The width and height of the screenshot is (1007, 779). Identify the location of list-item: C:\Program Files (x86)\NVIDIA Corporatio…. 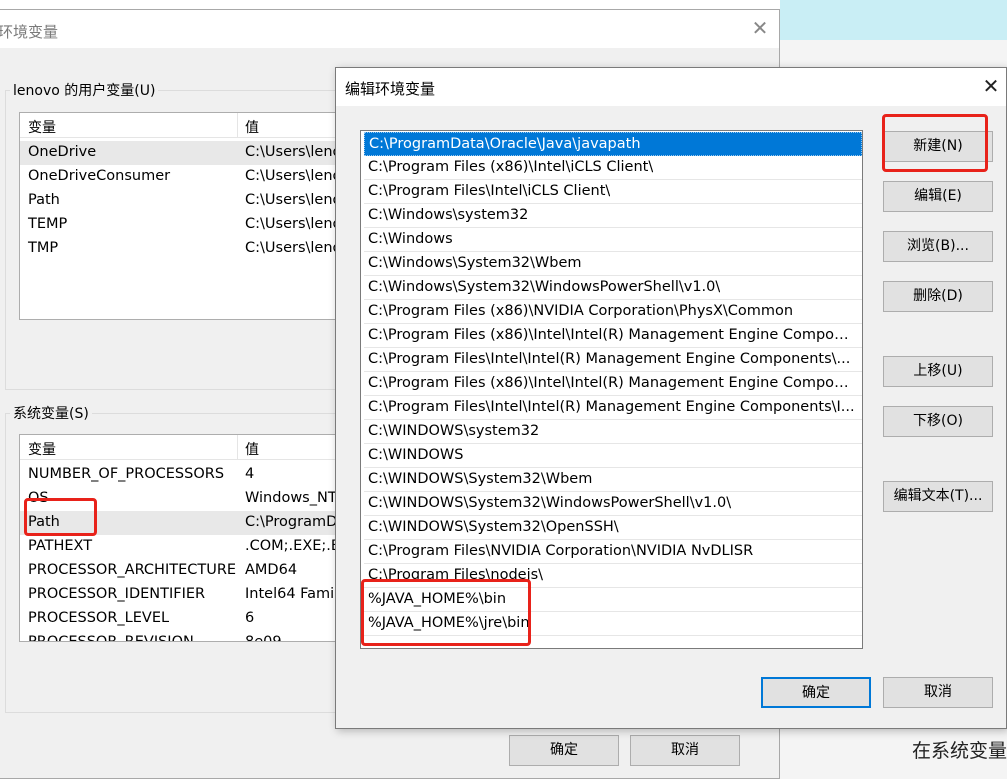
(613, 312).